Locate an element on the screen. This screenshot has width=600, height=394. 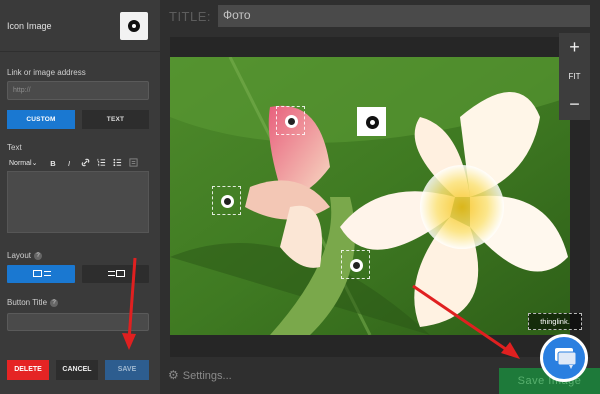
quote-icon is located at coordinates (133, 163).